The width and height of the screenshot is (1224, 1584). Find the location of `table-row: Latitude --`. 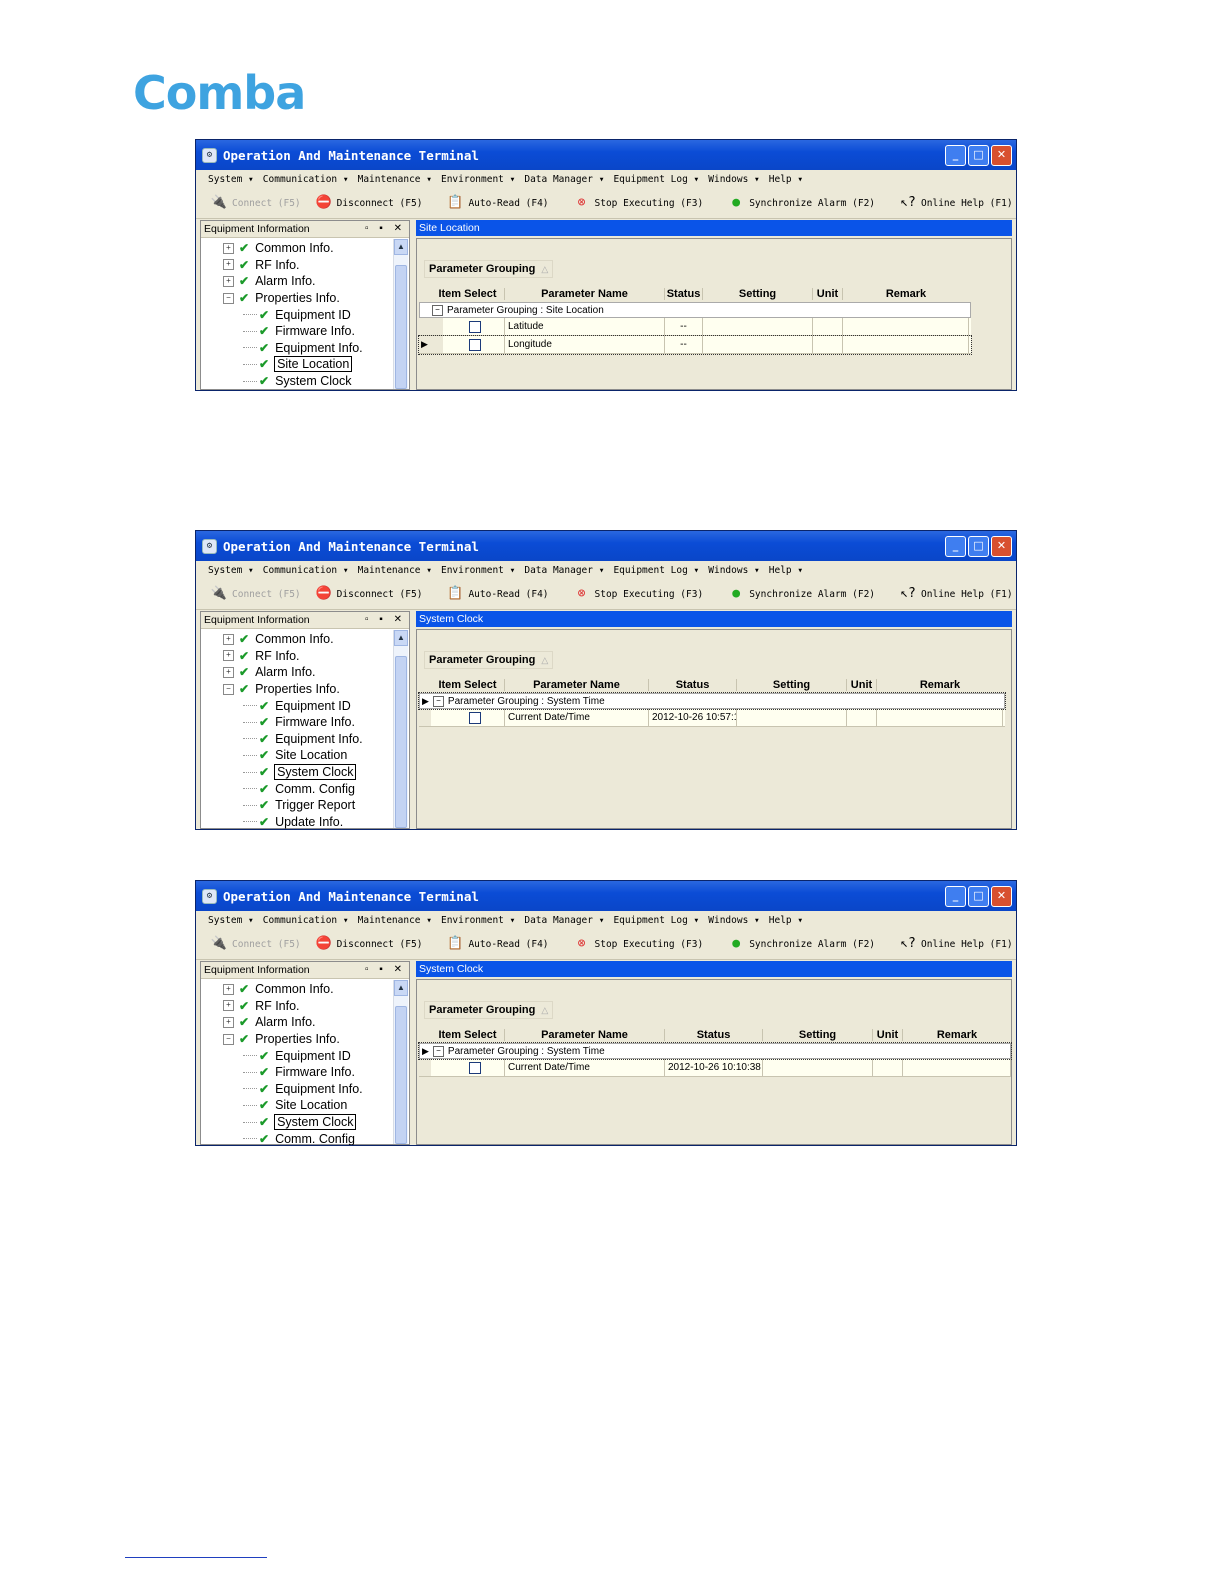

table-row: Latitude -- is located at coordinates (695, 327).